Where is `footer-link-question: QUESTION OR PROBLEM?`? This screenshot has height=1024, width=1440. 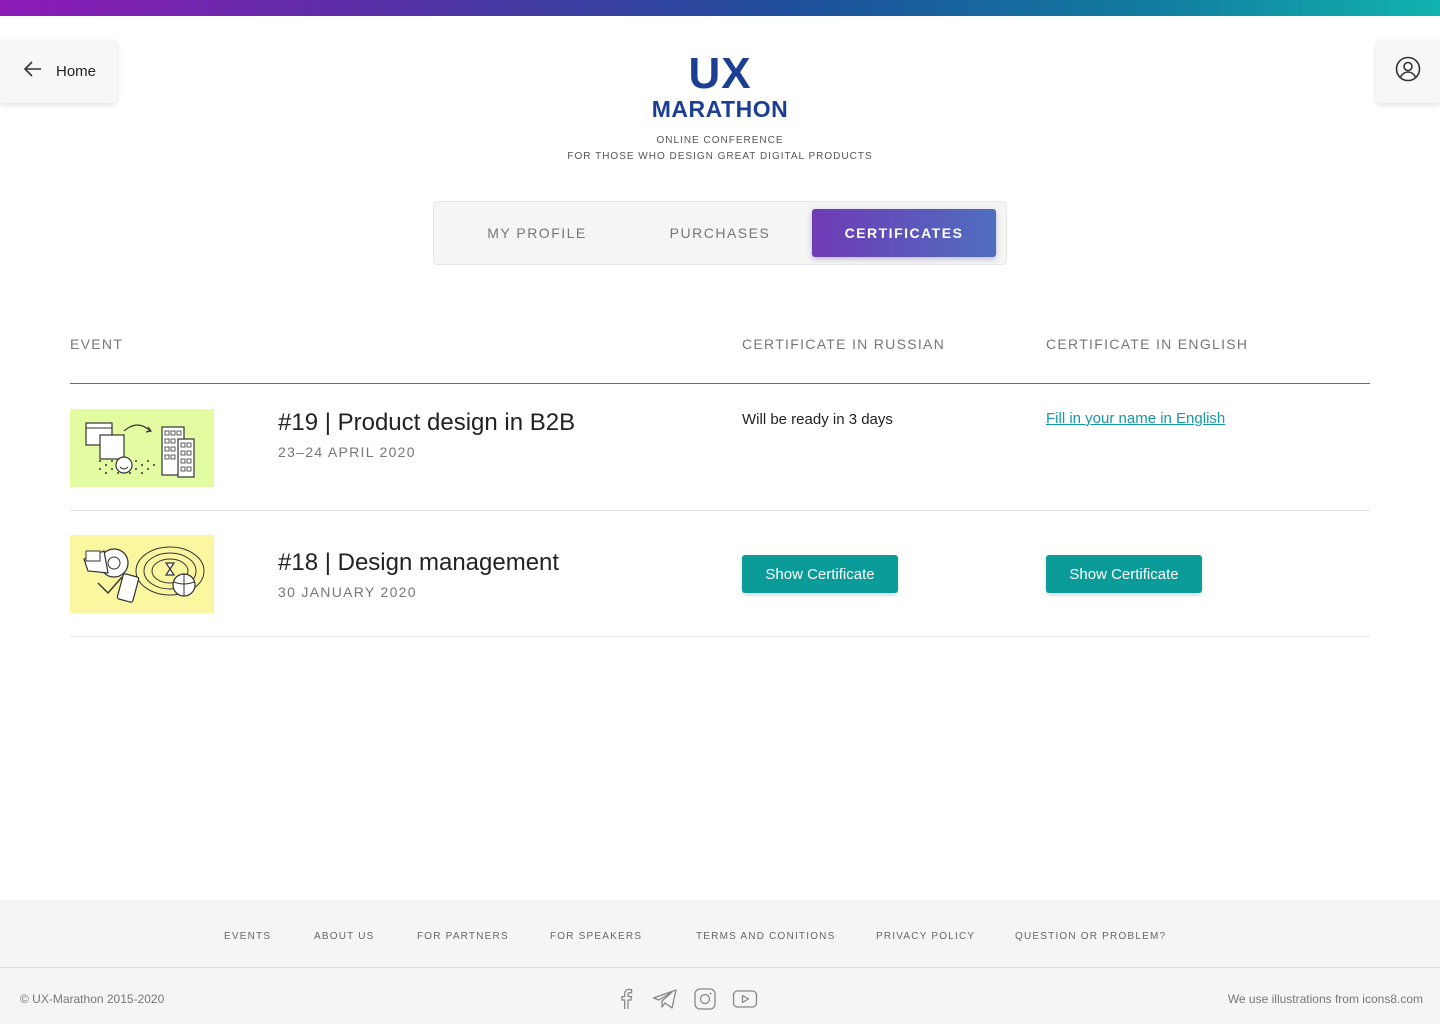 footer-link-question: QUESTION OR PROBLEM? is located at coordinates (1090, 936).